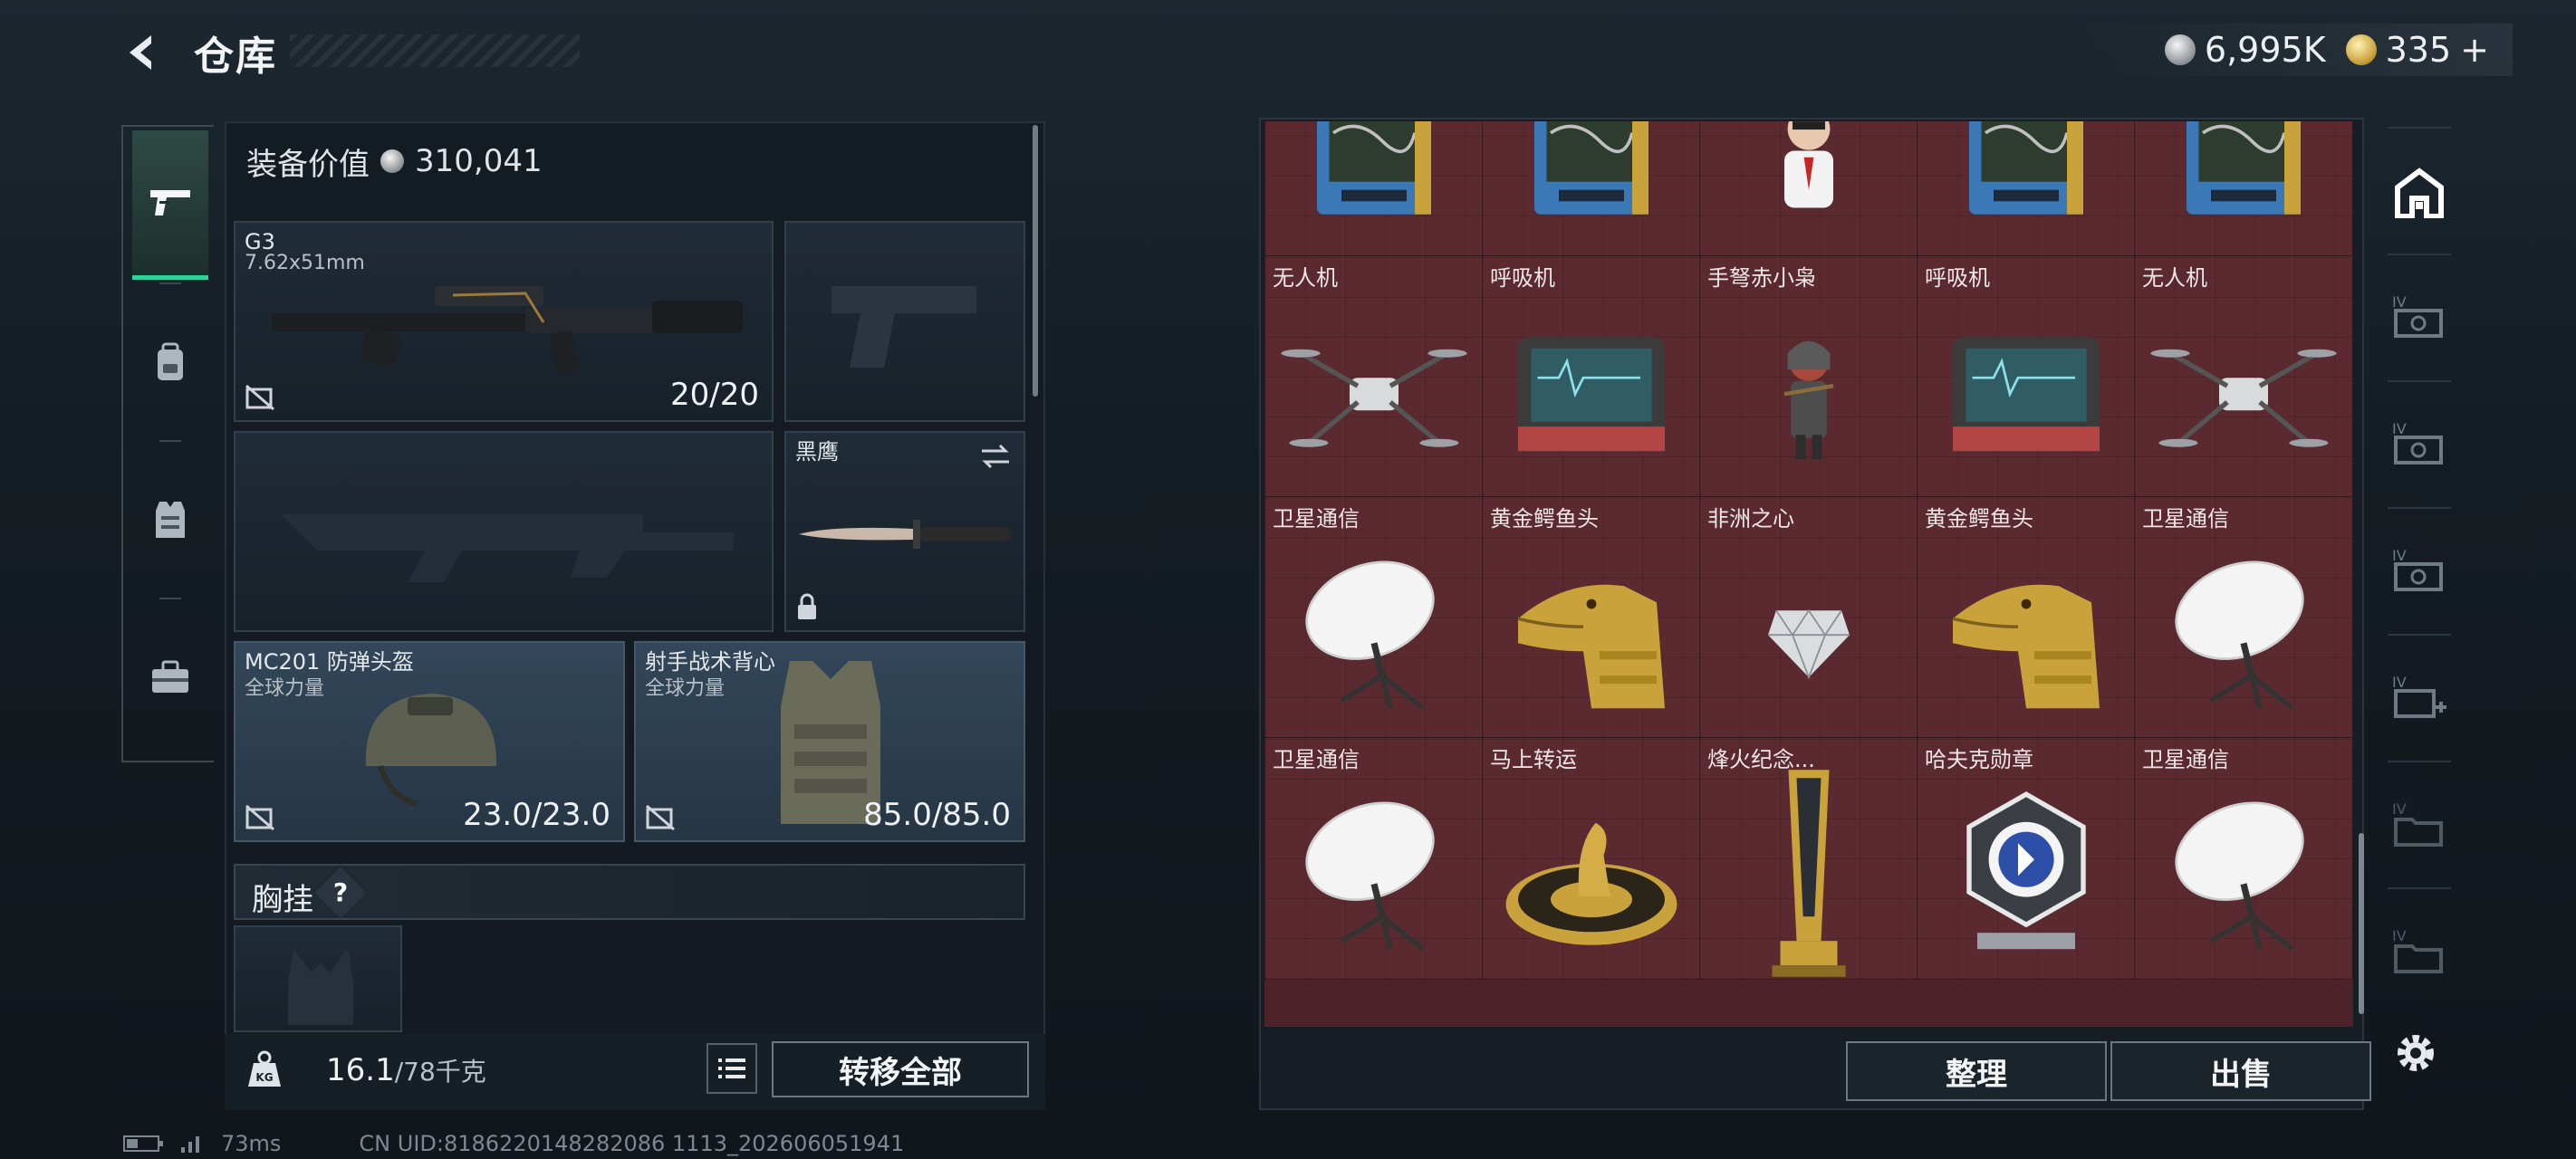  Describe the element at coordinates (440, 1072) in the screenshot. I see `weight-max: /78千克` at that location.